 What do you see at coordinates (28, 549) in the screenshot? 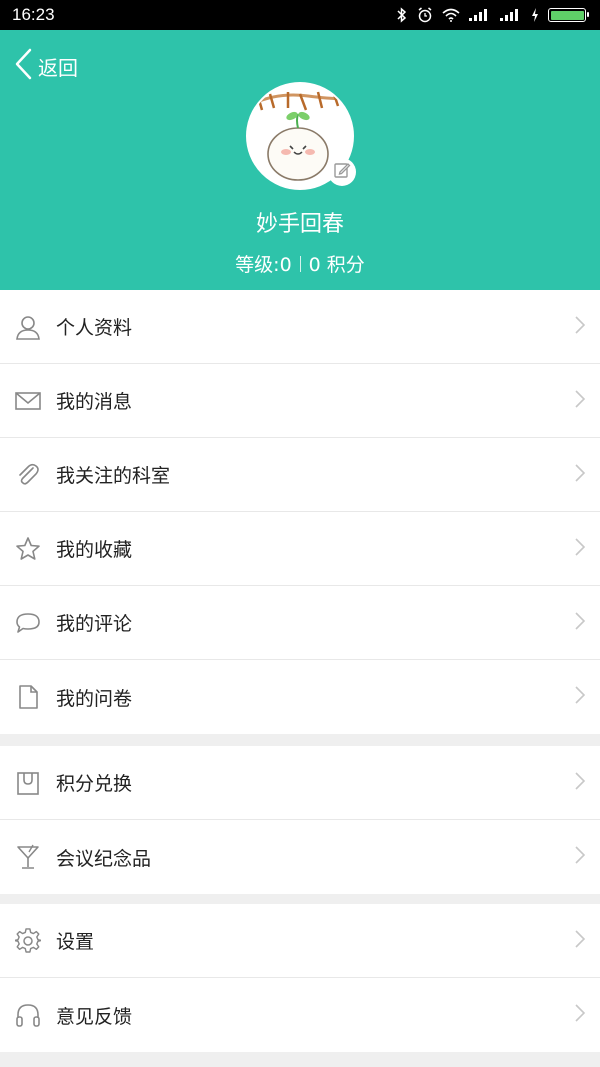
I see `star-icon` at bounding box center [28, 549].